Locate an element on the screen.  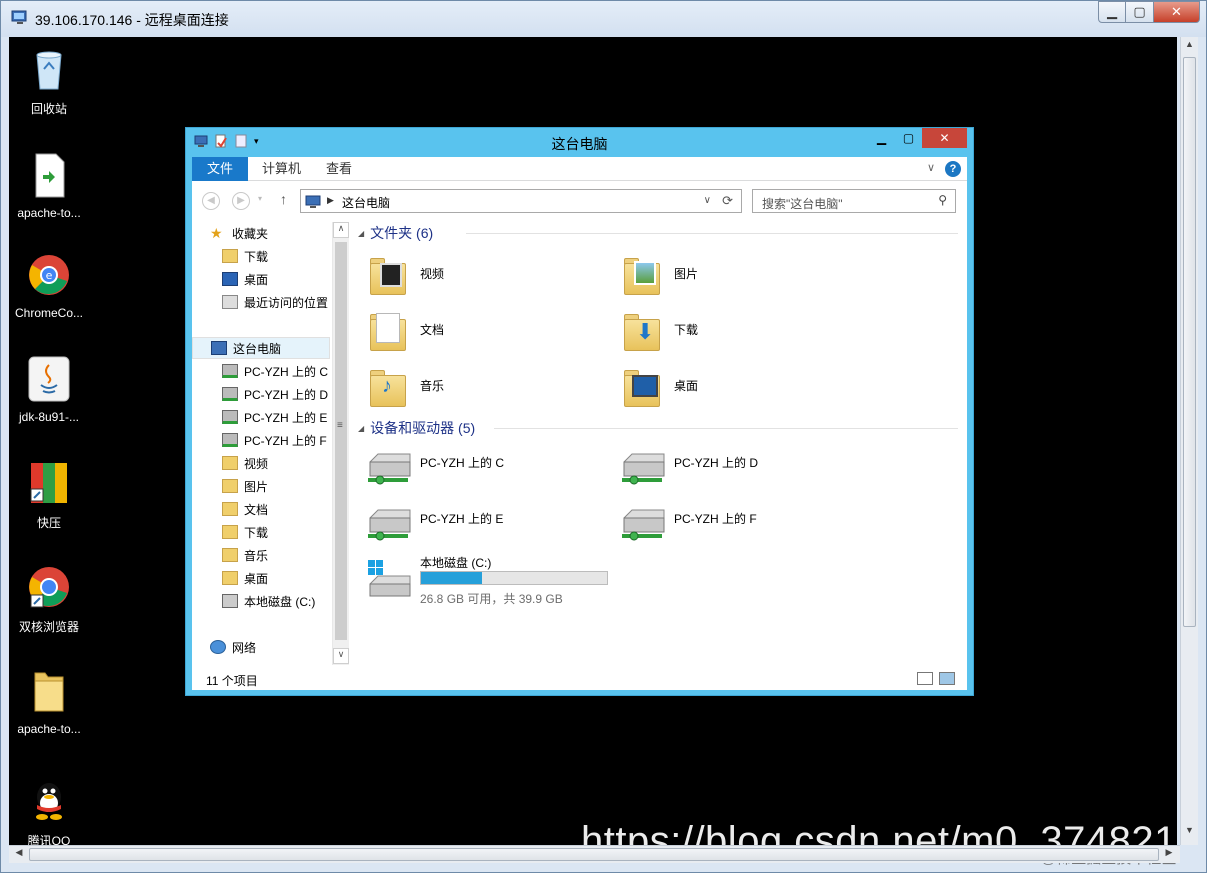
large-icons-view-icon is located at coordinates (947, 678).